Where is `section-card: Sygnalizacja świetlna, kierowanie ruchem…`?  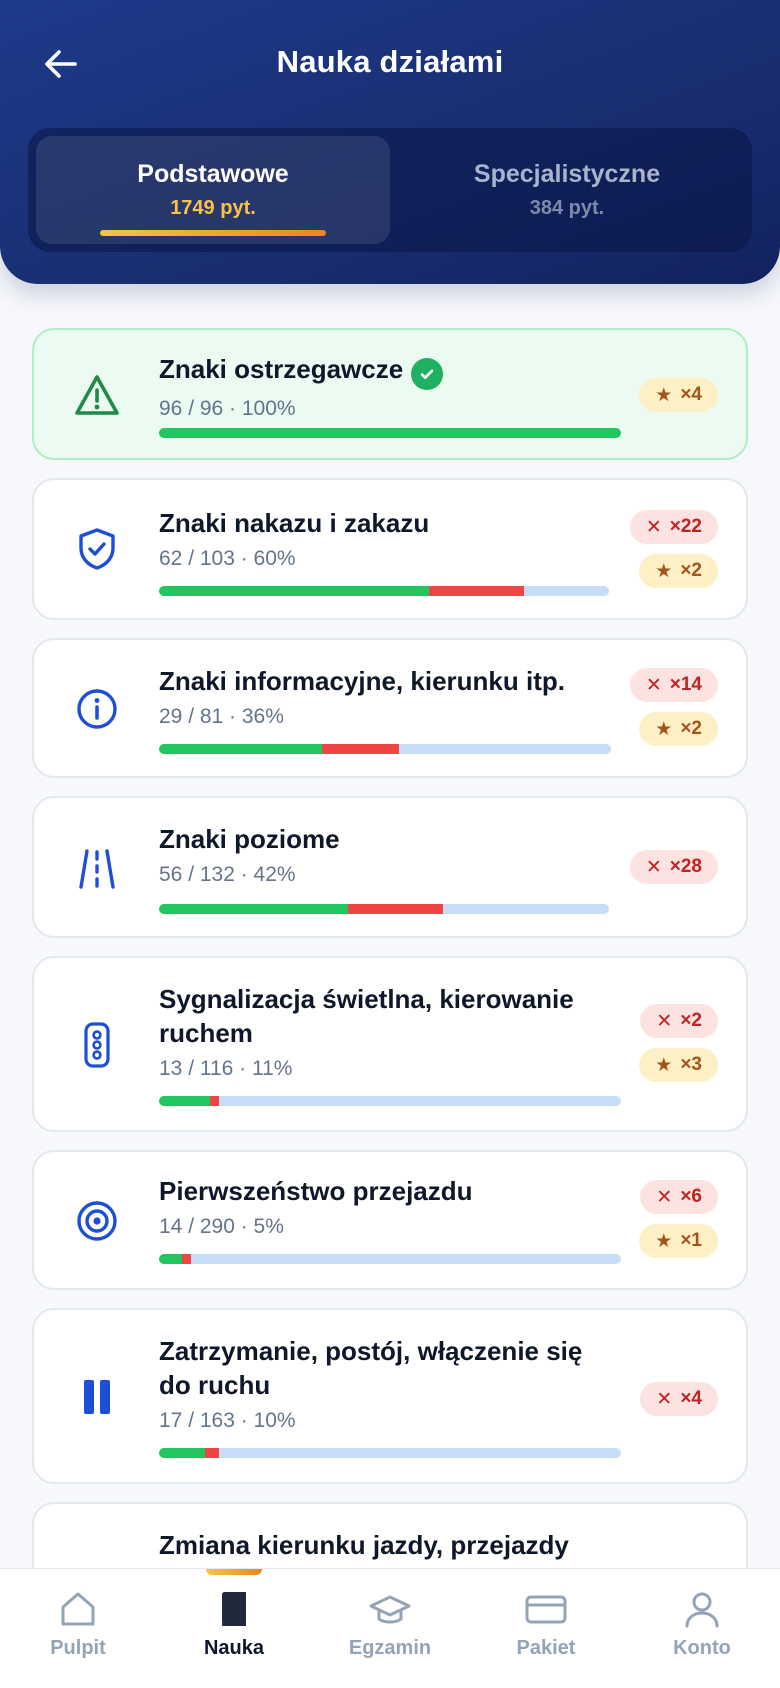
section-card: Sygnalizacja świetlna, kierowanie ruchem… is located at coordinates (390, 1044).